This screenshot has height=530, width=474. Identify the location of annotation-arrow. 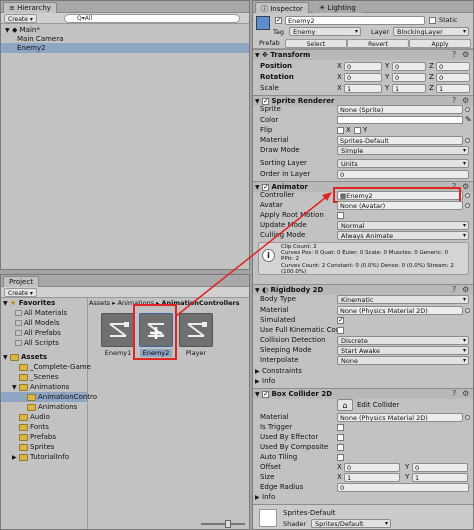
(253, 254).